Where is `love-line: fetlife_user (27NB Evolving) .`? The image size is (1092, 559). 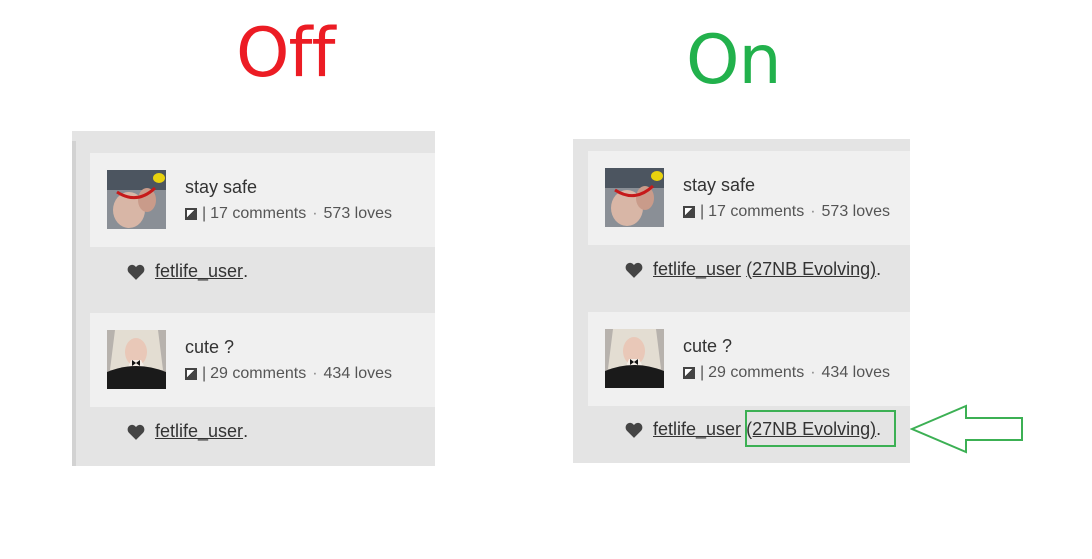 love-line: fetlife_user (27NB Evolving) . is located at coordinates (753, 269).